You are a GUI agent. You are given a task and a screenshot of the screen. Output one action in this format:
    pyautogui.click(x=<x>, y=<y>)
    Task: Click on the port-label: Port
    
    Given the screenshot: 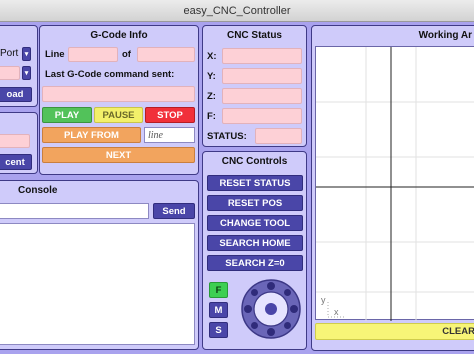 What is the action you would take?
    pyautogui.click(x=9, y=53)
    